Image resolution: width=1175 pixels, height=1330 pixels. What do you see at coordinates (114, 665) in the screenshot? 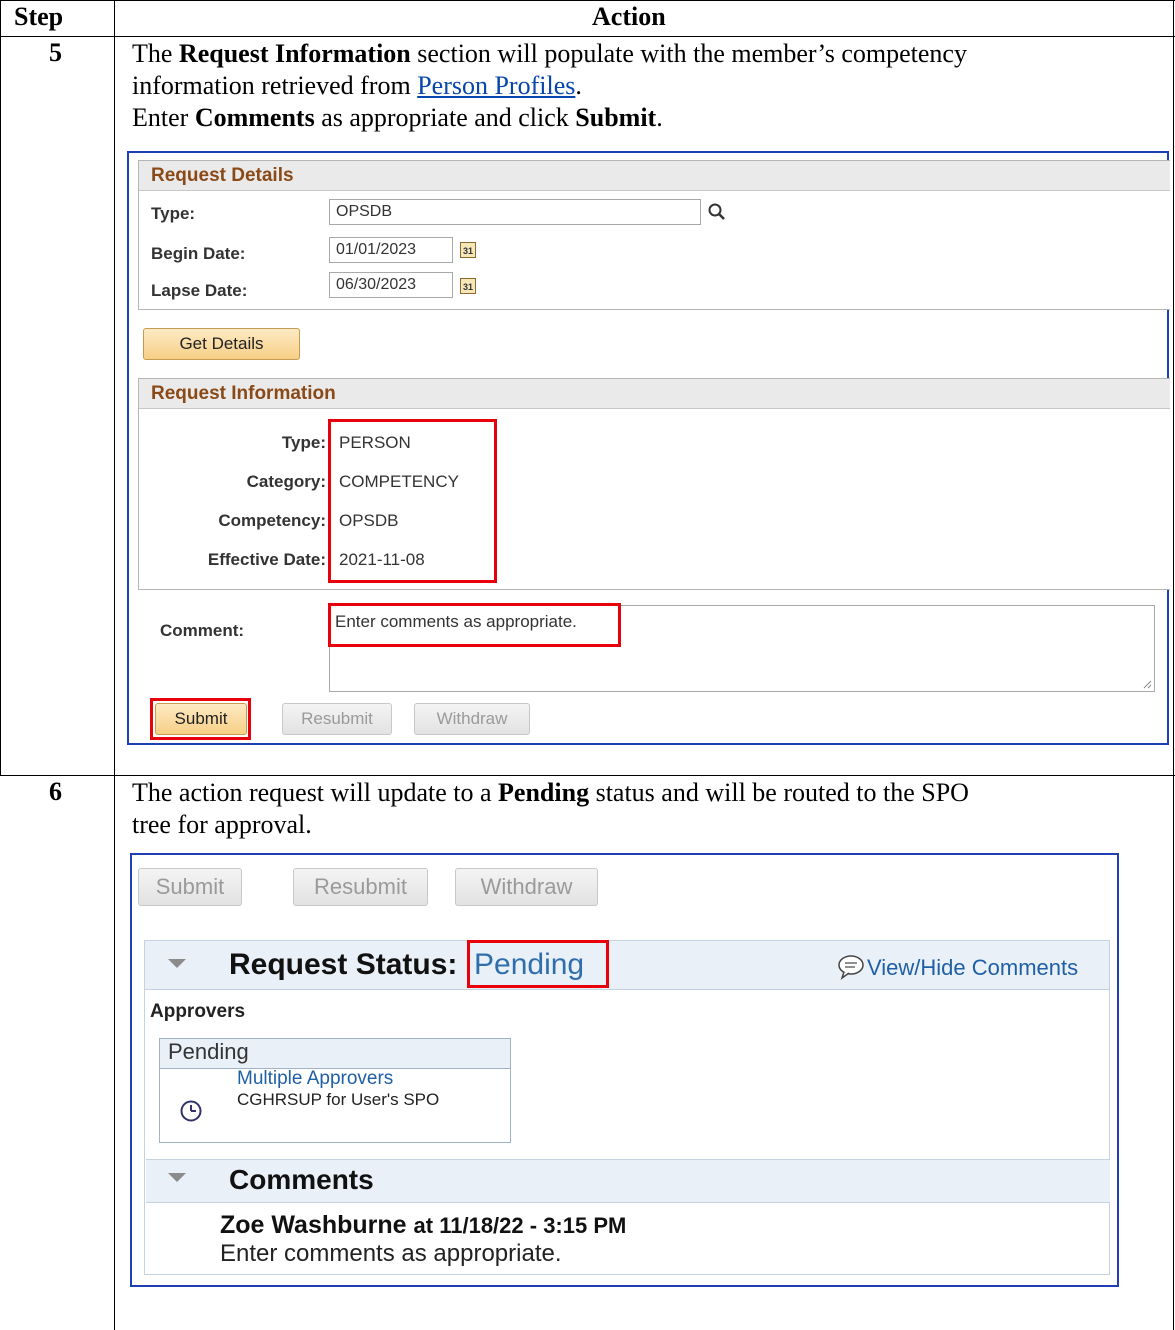
I see `table-column-divider` at bounding box center [114, 665].